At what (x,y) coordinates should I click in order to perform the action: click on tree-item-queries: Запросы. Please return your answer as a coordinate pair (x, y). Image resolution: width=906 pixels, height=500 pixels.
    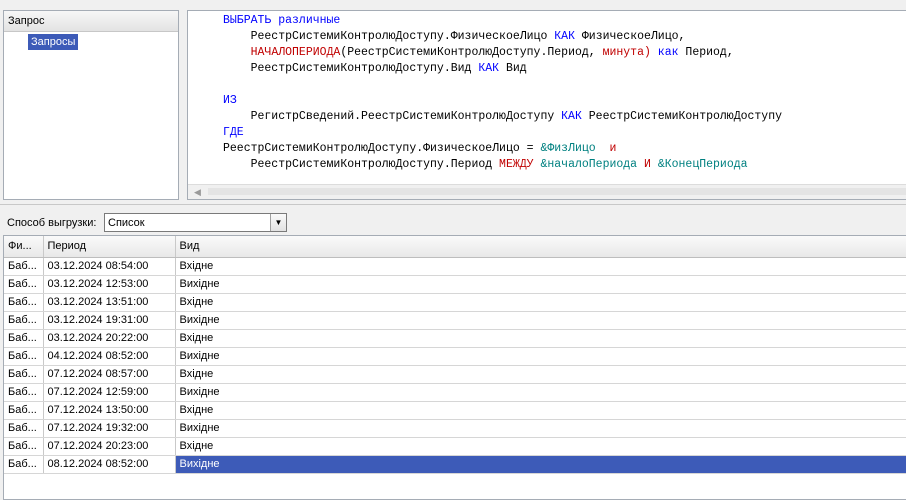
    Looking at the image, I should click on (53, 42).